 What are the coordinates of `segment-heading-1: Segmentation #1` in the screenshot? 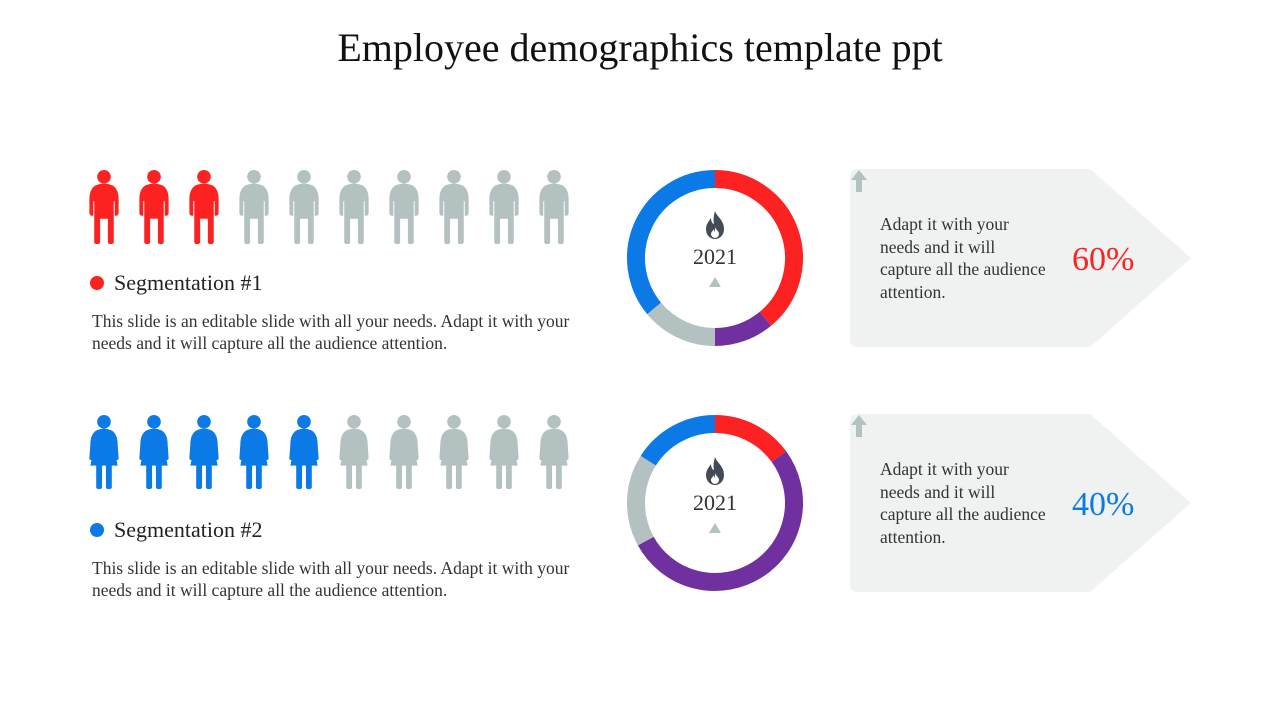 It's located at (176, 283).